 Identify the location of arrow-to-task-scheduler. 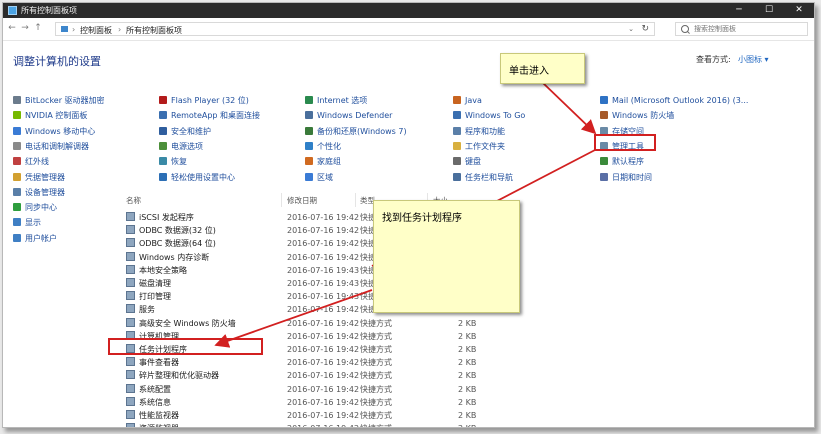
(293, 318).